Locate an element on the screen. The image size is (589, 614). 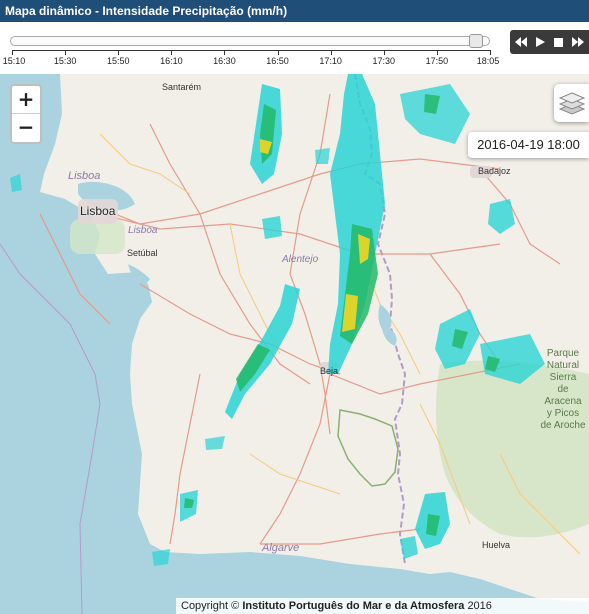
parque-line: de Aracena is located at coordinates (563, 395).